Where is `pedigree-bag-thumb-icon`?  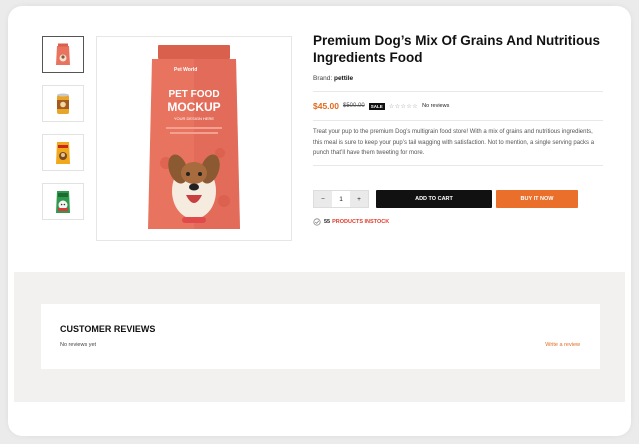 pedigree-bag-thumb-icon is located at coordinates (63, 152).